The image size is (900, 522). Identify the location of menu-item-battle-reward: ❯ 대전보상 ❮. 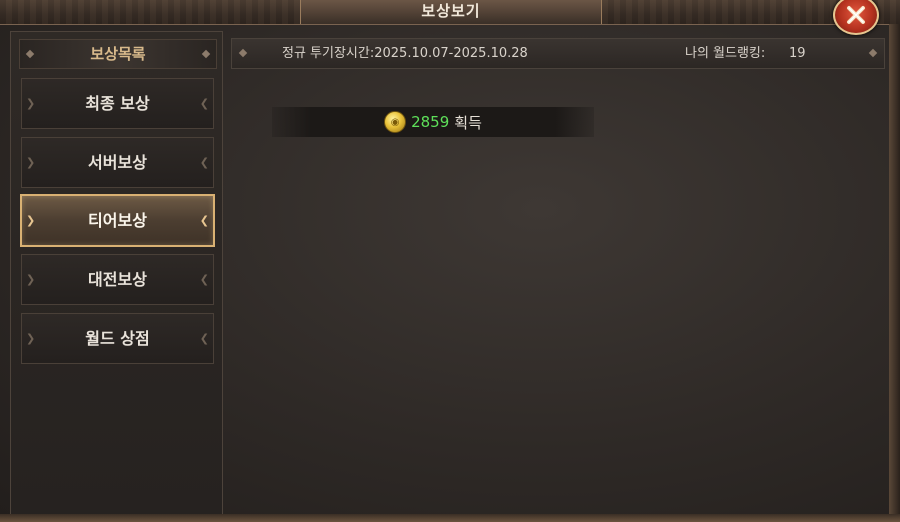
(117, 279).